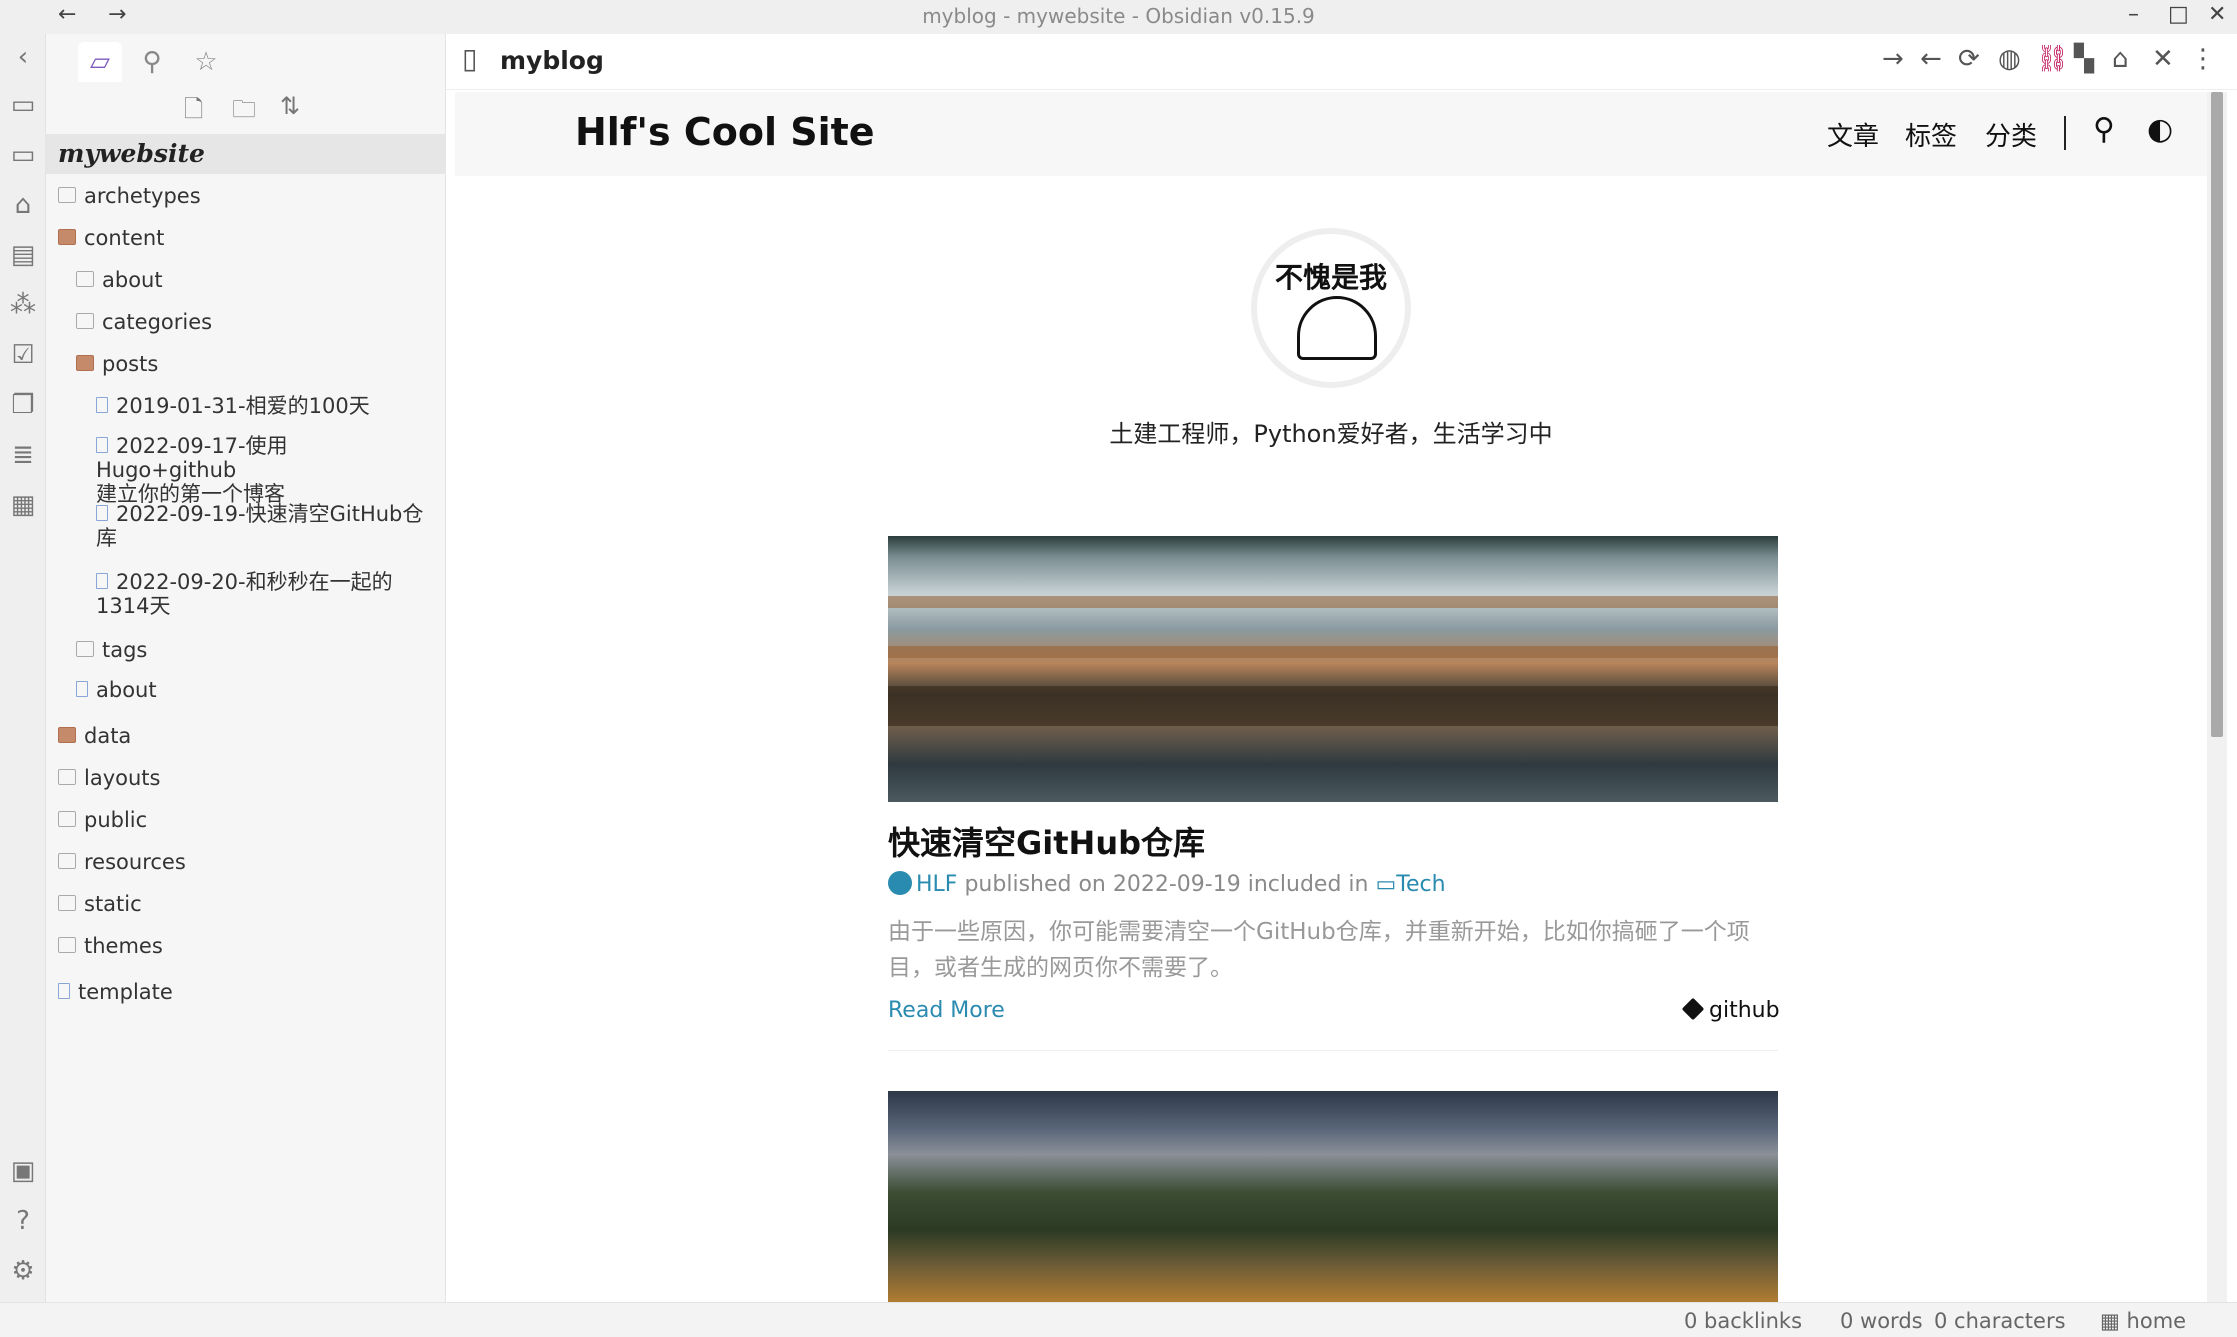  What do you see at coordinates (946, 1010) in the screenshot?
I see `read-more-link: Read More` at bounding box center [946, 1010].